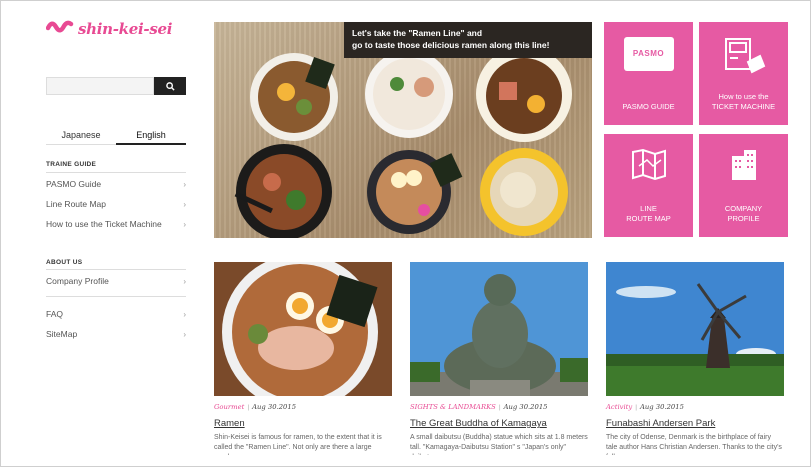 This screenshot has height=467, width=811. Describe the element at coordinates (151, 136) in the screenshot. I see `lang-english: English` at that location.